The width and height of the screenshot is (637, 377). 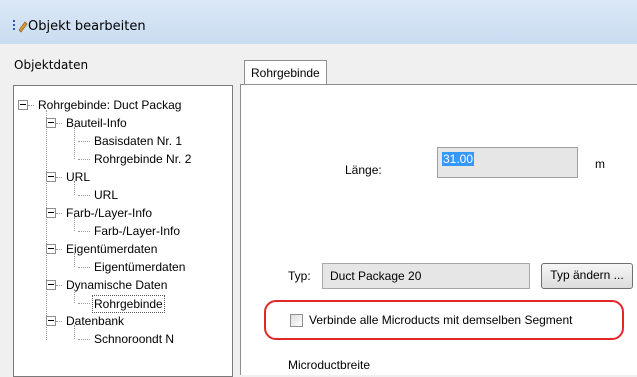 What do you see at coordinates (143, 159) in the screenshot?
I see `tree-item-label: Rohrgebinde Nr. 2` at bounding box center [143, 159].